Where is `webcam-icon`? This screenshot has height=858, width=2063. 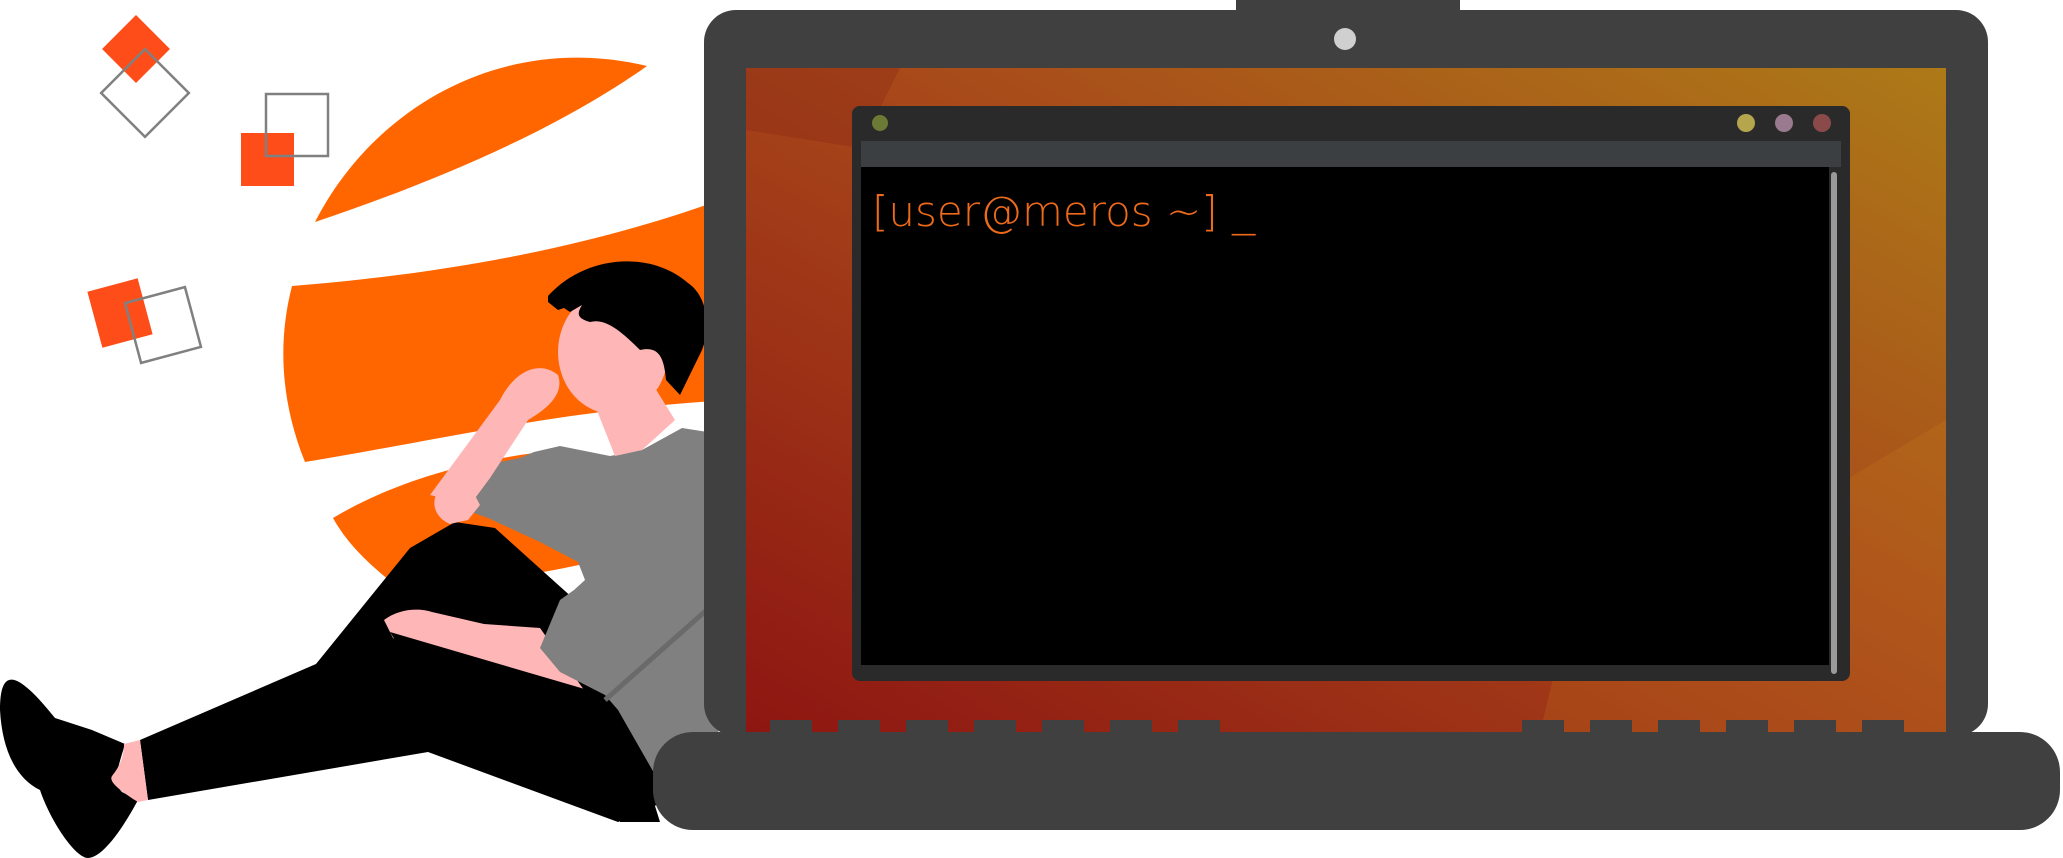
webcam-icon is located at coordinates (1345, 39).